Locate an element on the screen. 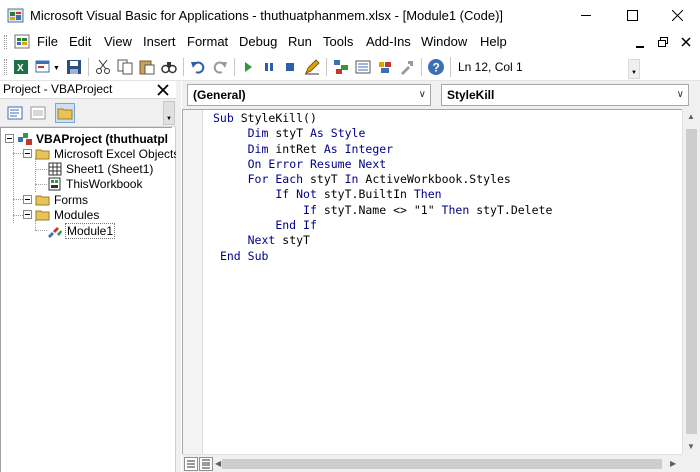 The image size is (700, 472). object-dropdown-value: (General) is located at coordinates (219, 95).